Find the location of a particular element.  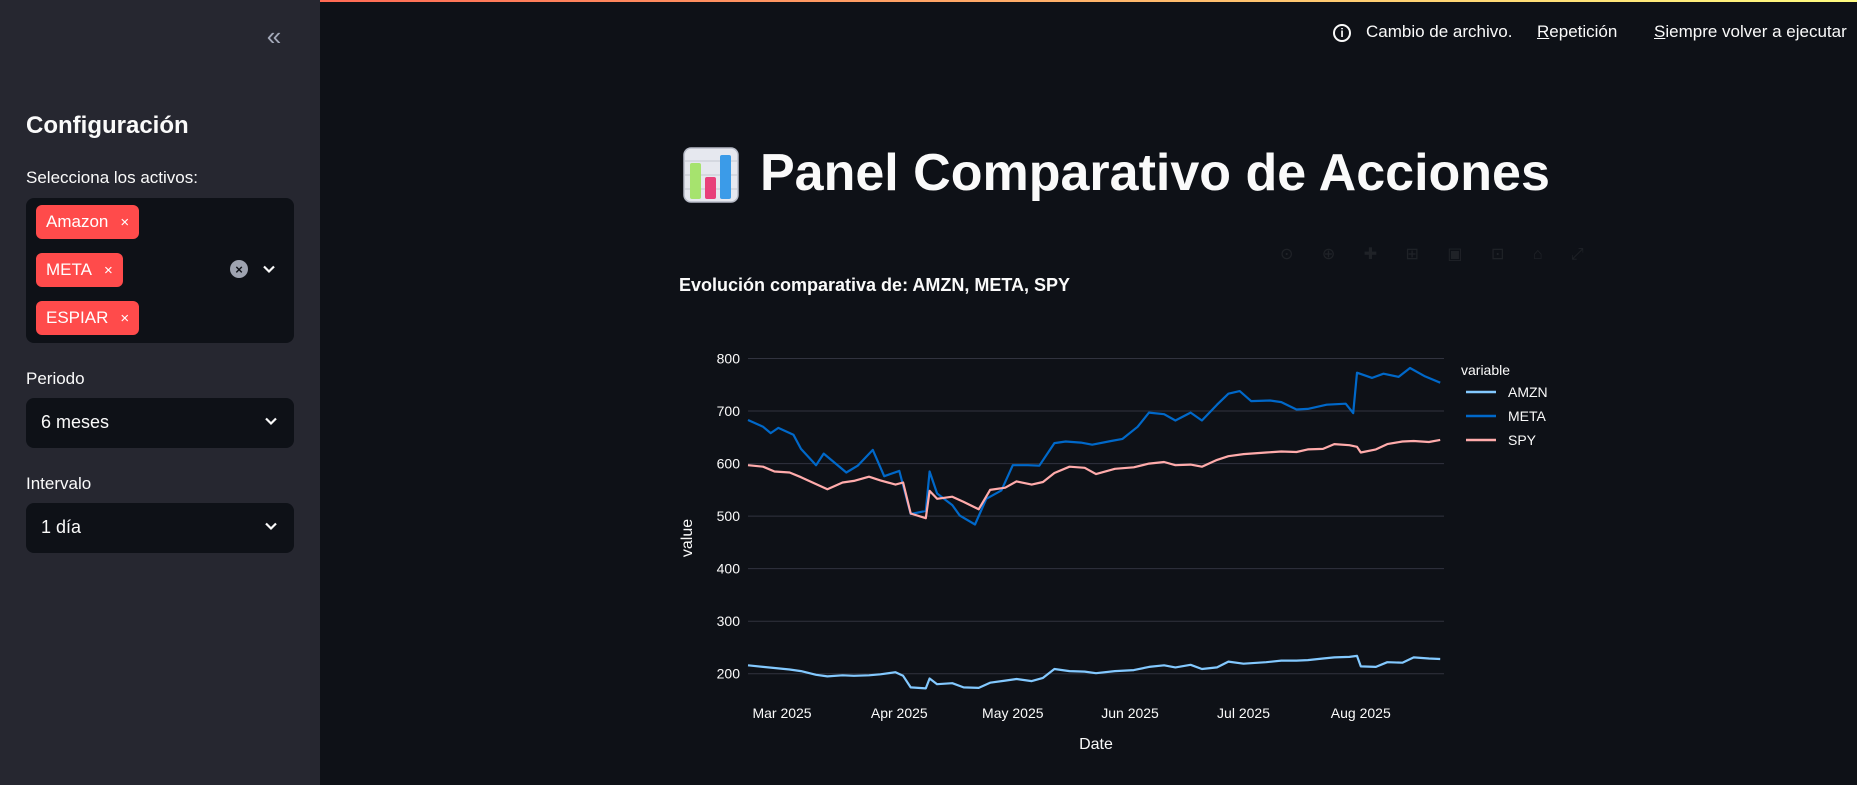

asset-tag-amazon: Amazon × is located at coordinates (88, 222).